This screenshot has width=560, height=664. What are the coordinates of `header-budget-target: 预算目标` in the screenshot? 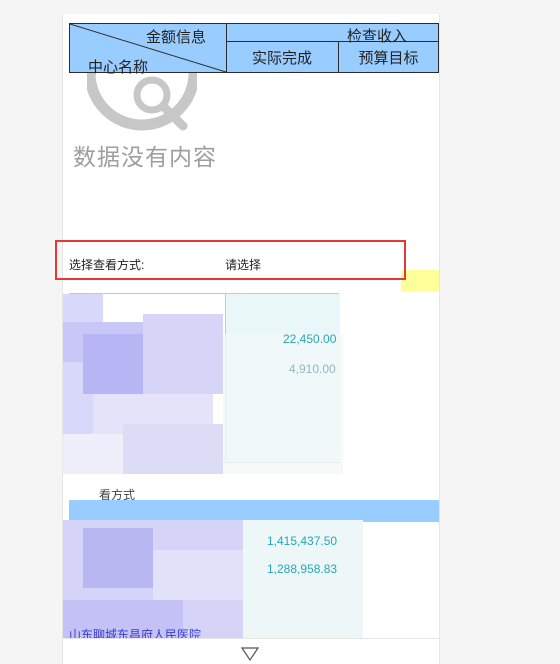 It's located at (388, 58).